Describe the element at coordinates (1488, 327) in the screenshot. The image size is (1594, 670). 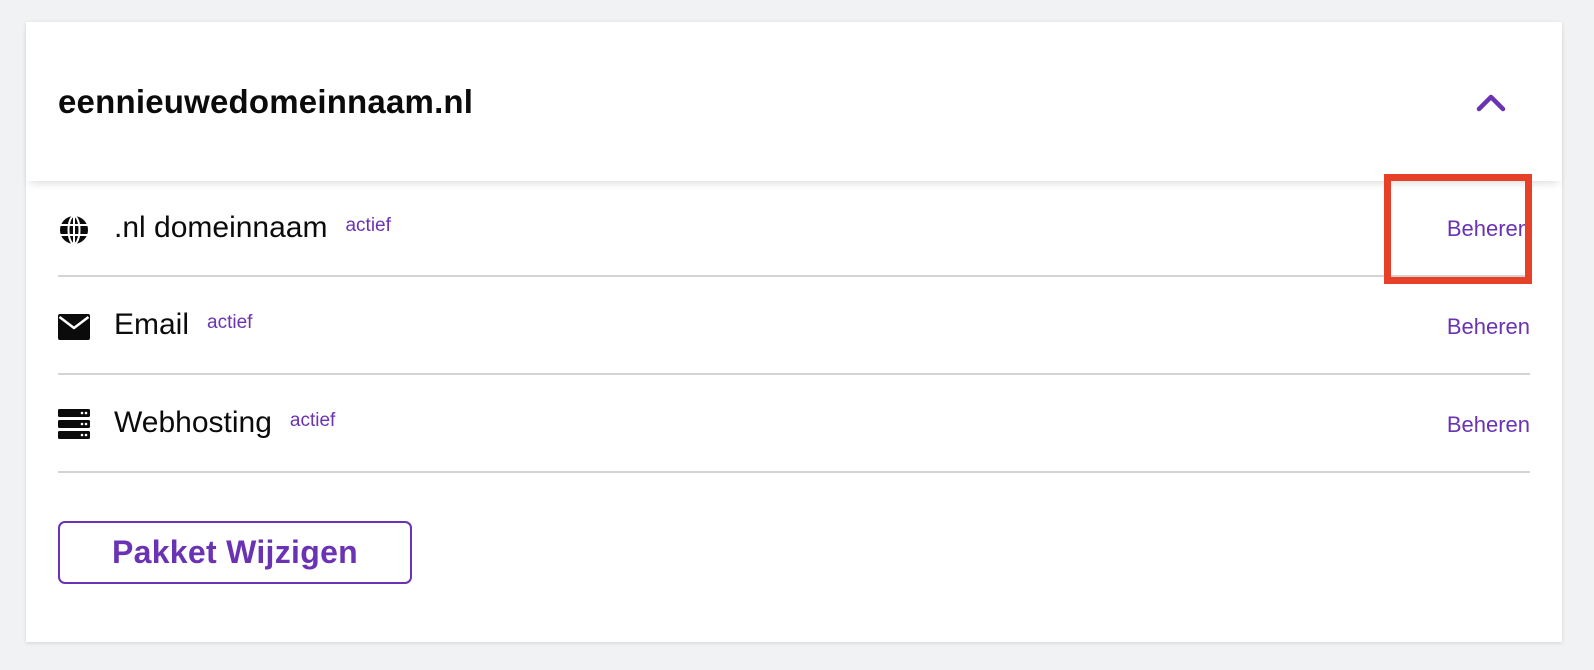
I see `manage-email-link: Beheren` at that location.